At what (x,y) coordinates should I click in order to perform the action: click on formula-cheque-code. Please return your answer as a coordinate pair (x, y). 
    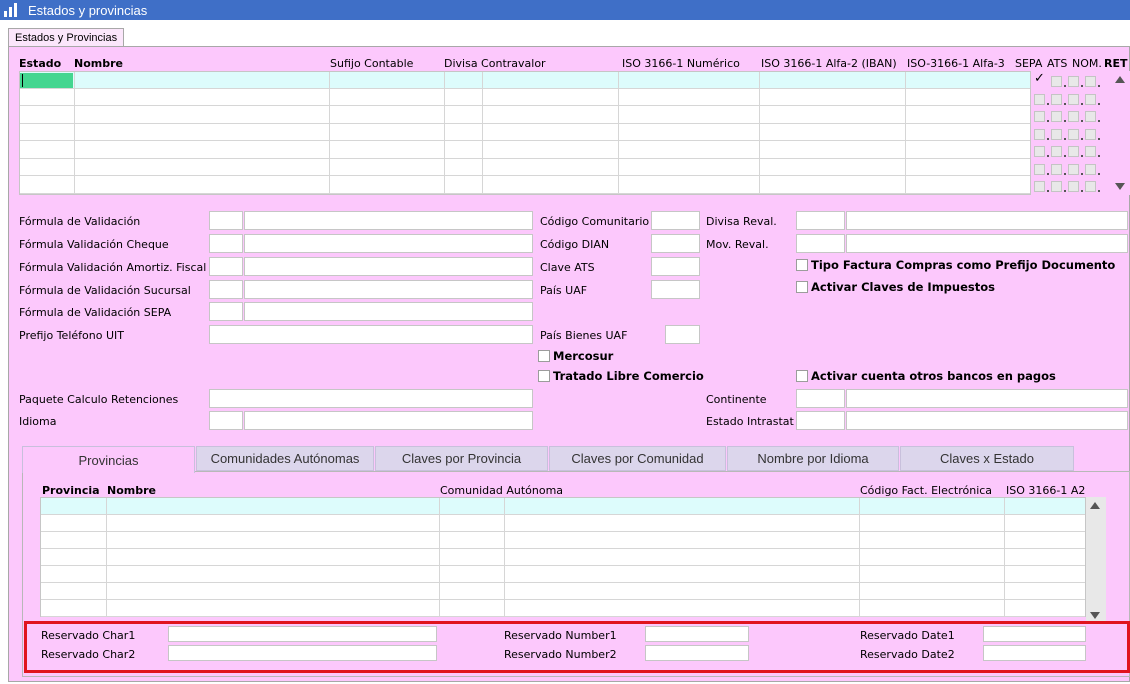
    Looking at the image, I should click on (226, 243).